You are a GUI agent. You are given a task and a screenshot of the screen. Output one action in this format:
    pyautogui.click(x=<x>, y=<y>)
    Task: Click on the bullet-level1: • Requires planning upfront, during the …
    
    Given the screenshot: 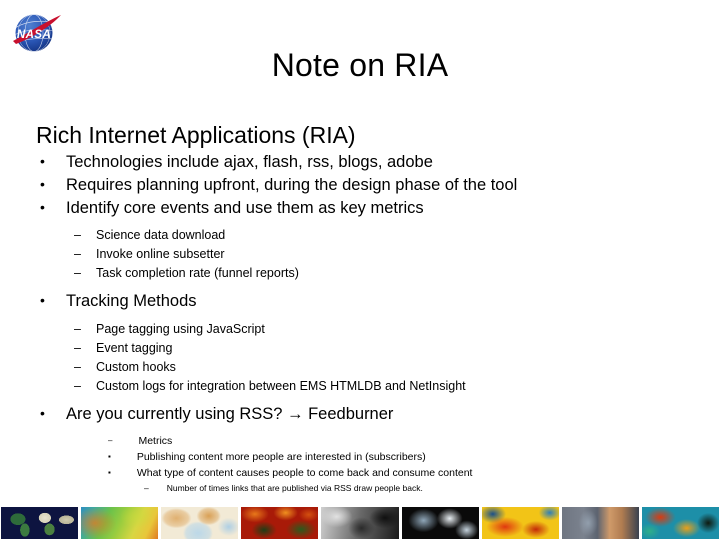 What is the action you would take?
    pyautogui.click(x=366, y=185)
    